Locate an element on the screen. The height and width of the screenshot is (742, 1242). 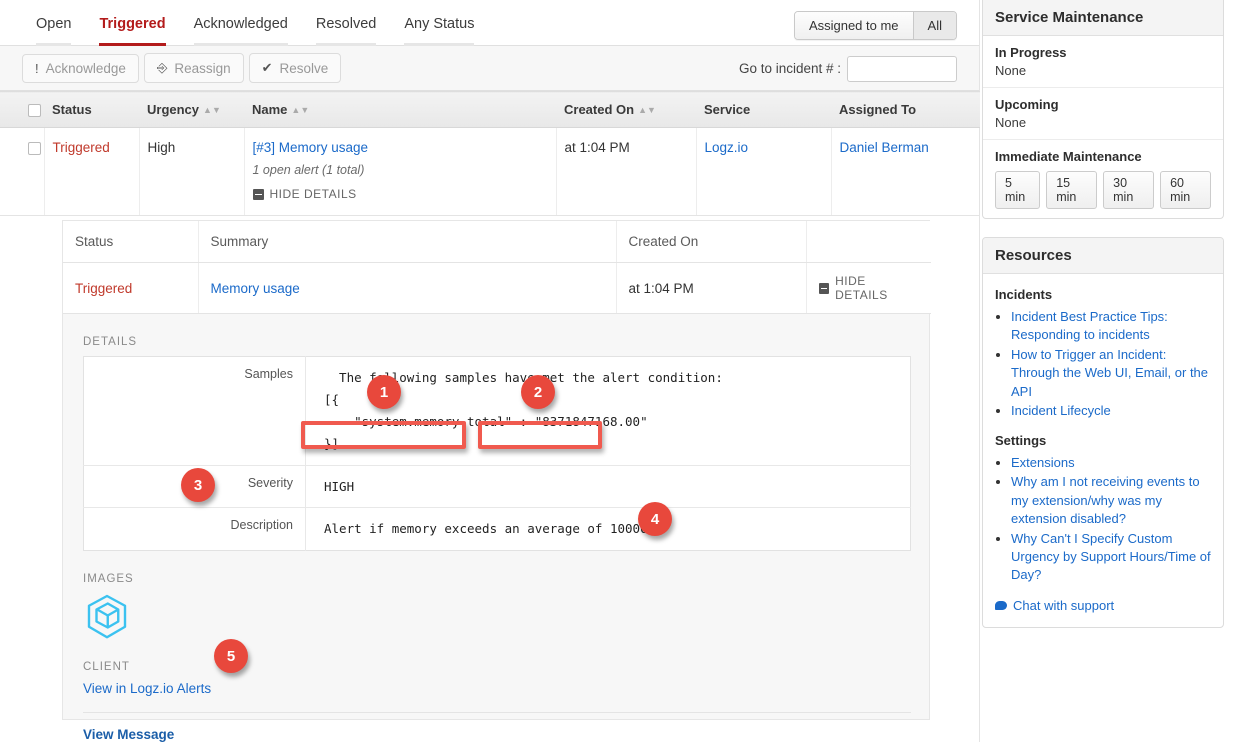
upcoming-label: Upcoming is located at coordinates (1027, 104).